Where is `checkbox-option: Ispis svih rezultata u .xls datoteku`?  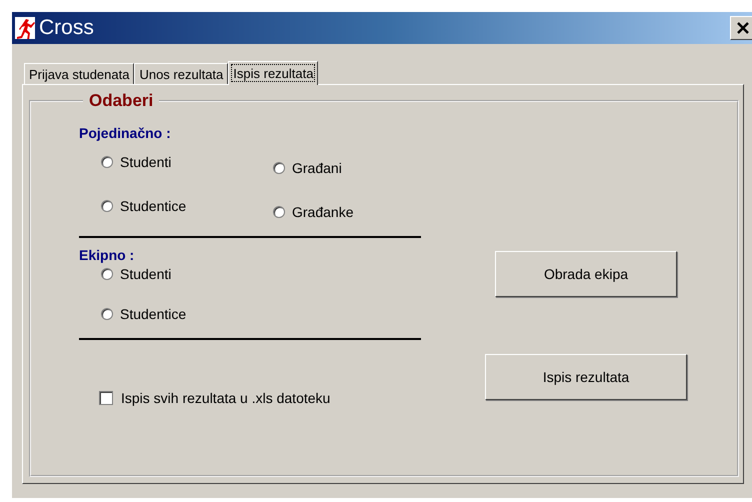 checkbox-option: Ispis svih rezultata u .xls datoteku is located at coordinates (260, 398).